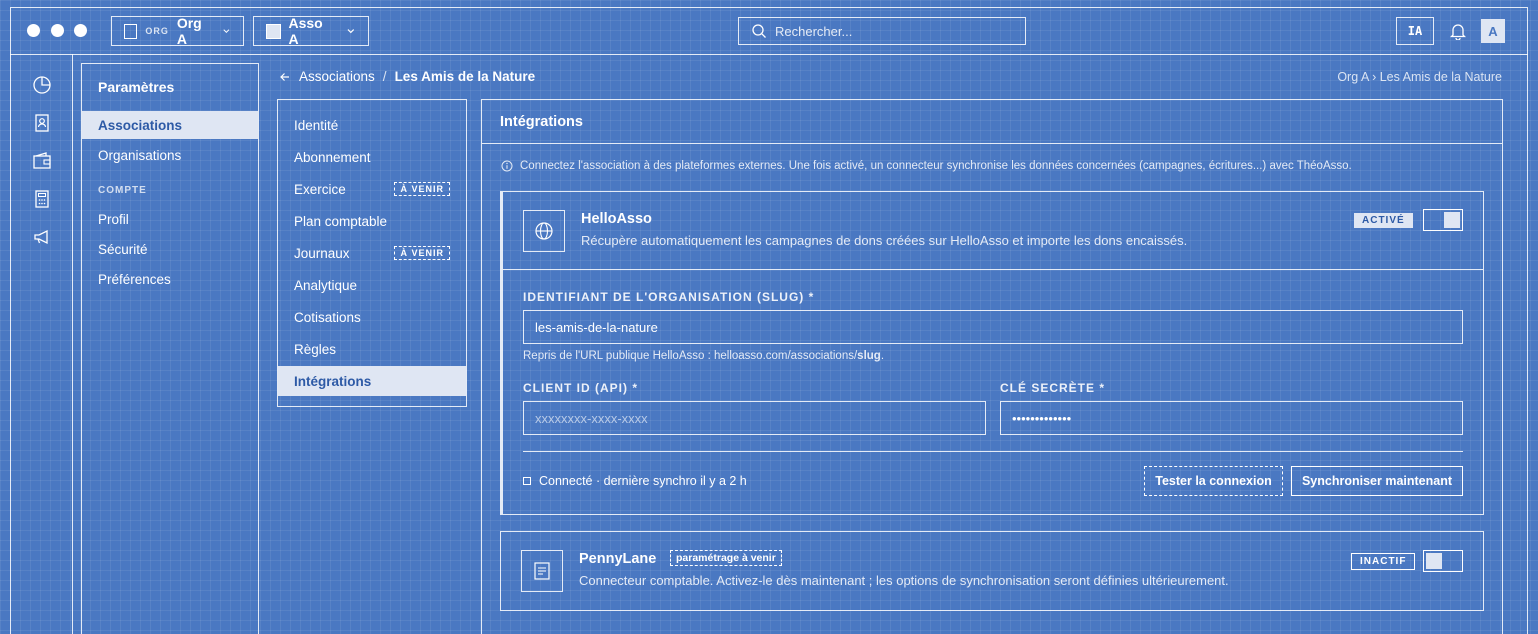 The width and height of the screenshot is (1538, 634). Describe the element at coordinates (273, 31) in the screenshot. I see `asso-square-icon` at that location.